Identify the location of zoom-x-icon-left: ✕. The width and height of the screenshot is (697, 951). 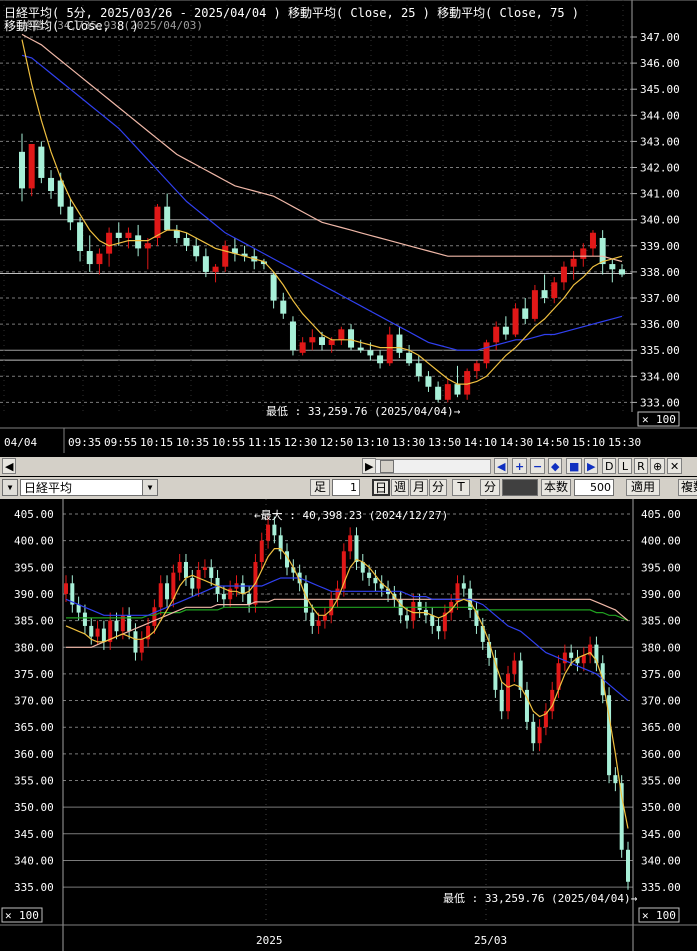
(8, 915).